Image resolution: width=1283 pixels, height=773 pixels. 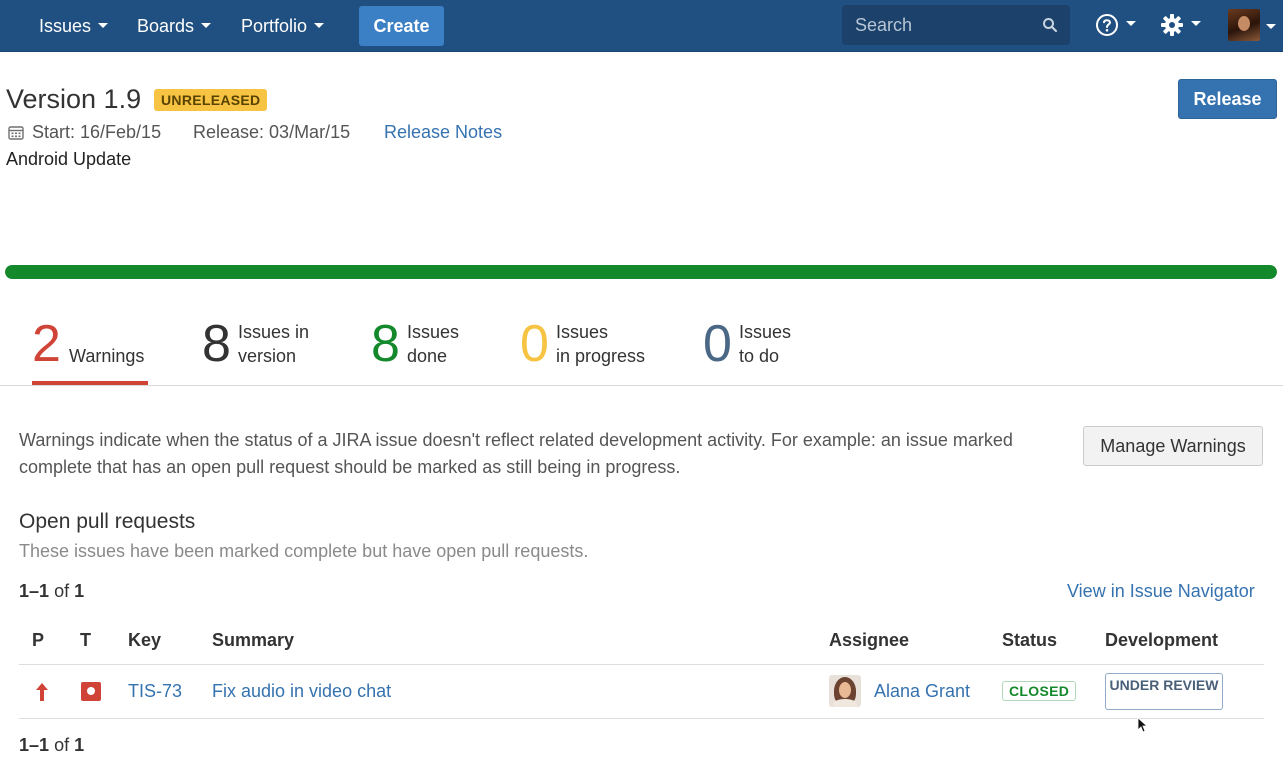 What do you see at coordinates (641, 26) in the screenshot?
I see `top-navigation-bar: Issues Boards Portfolio Create` at bounding box center [641, 26].